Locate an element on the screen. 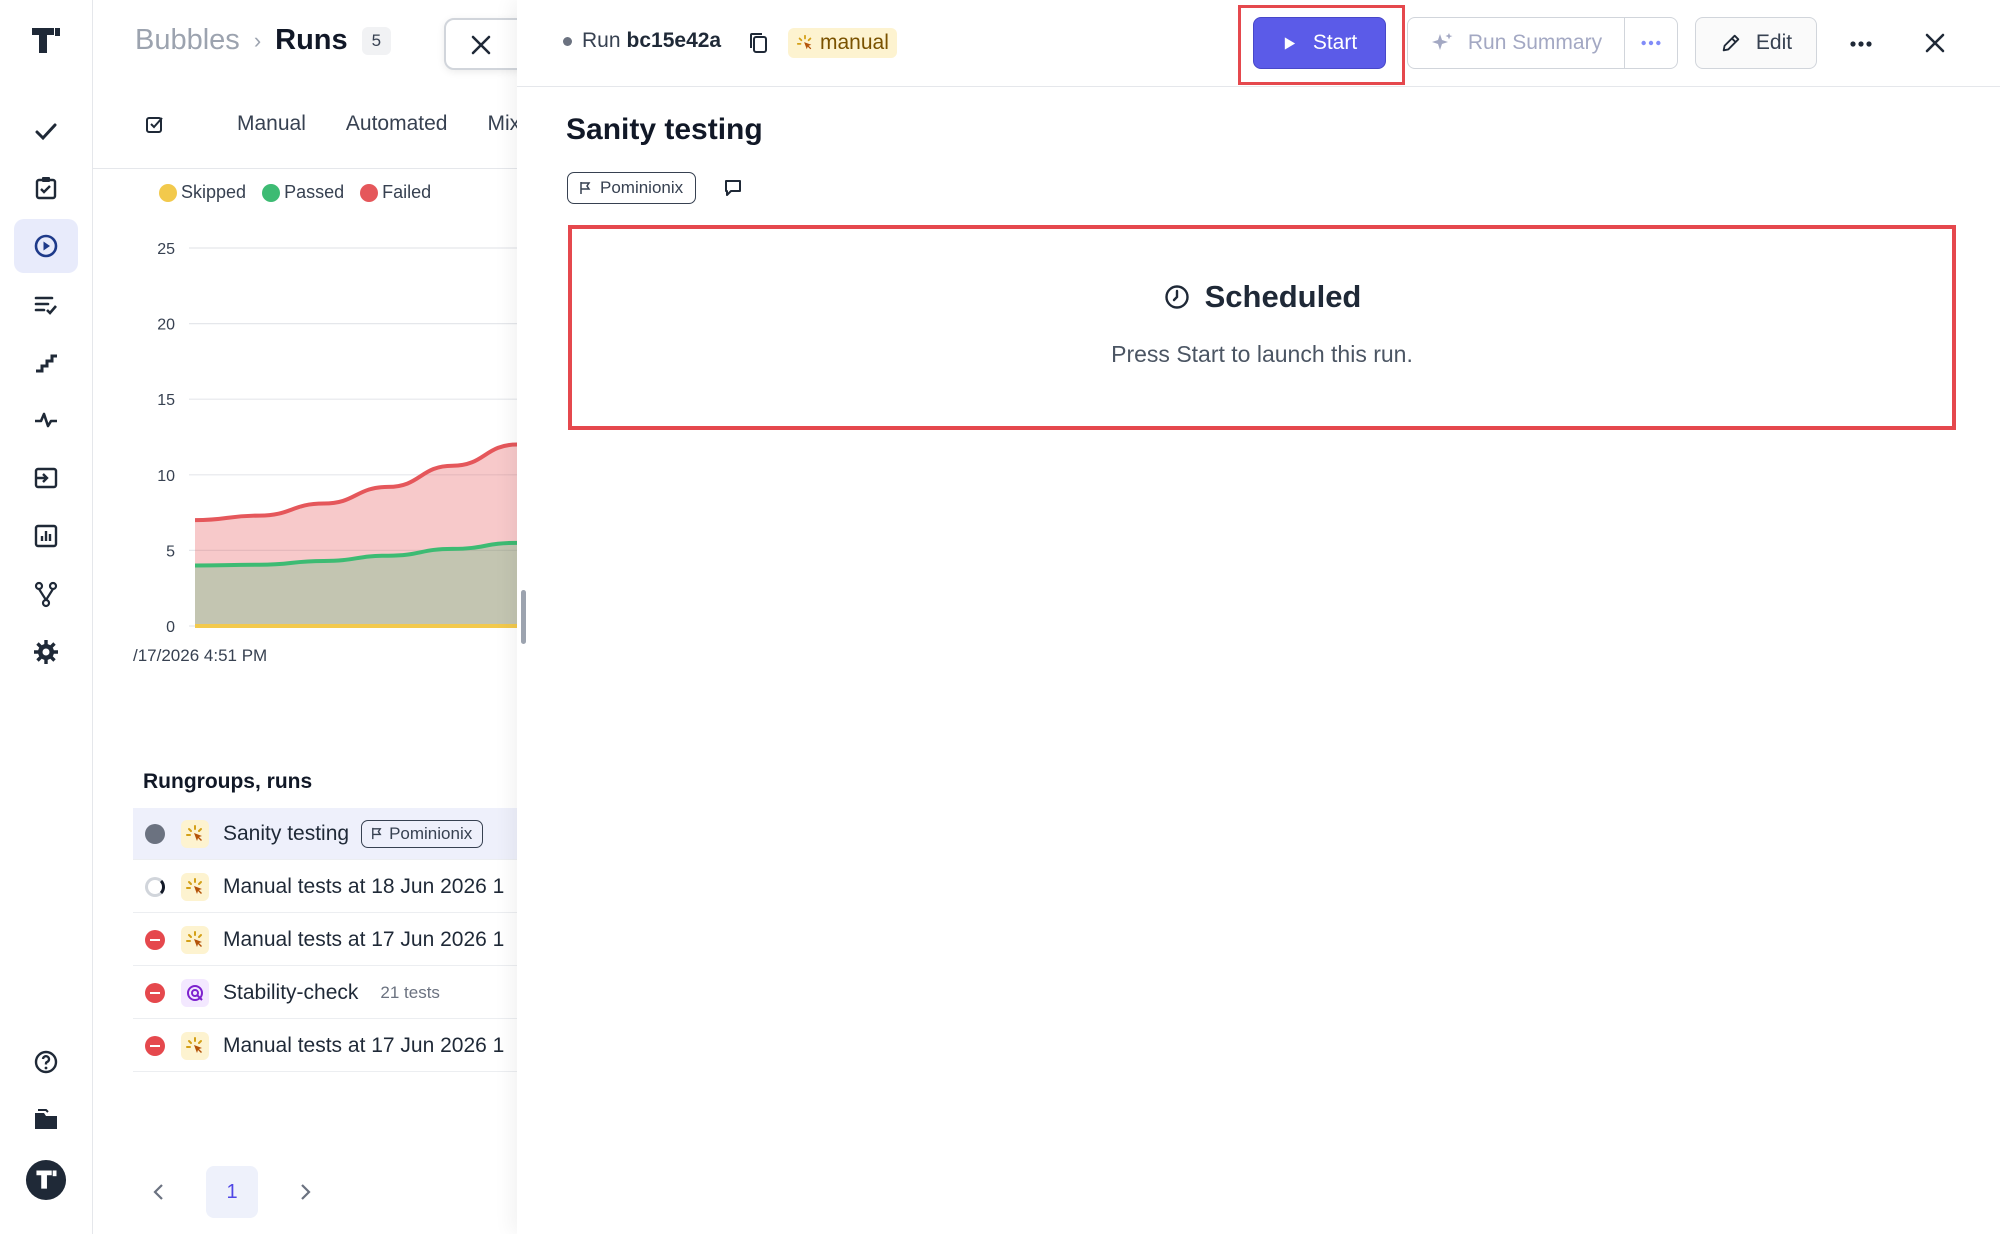 This screenshot has height=1234, width=2000. more-options-icon is located at coordinates (1861, 44).